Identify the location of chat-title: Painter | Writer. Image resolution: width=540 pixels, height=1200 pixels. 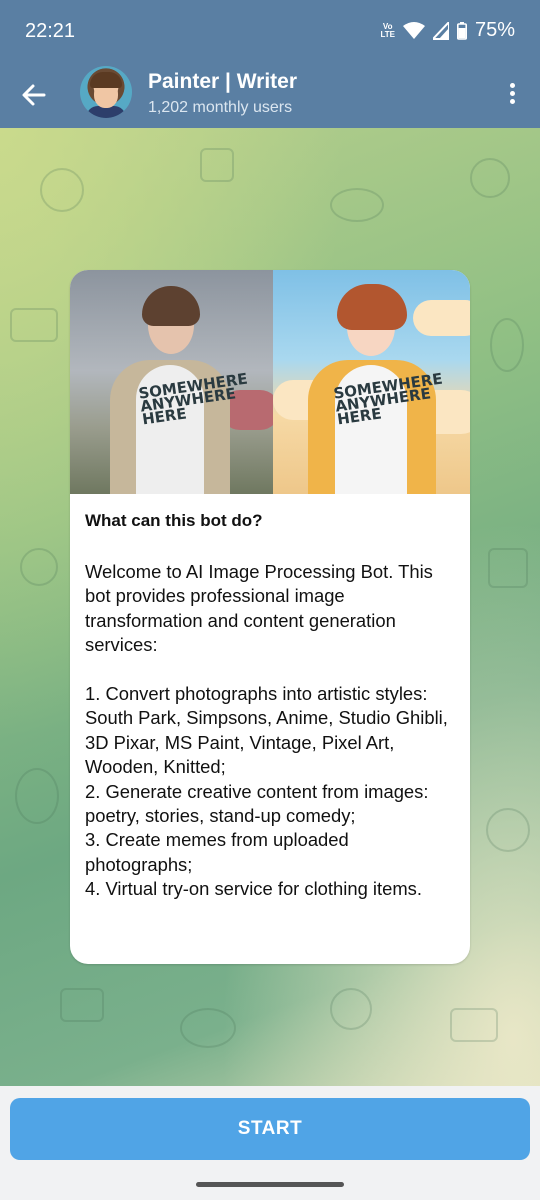
(222, 82).